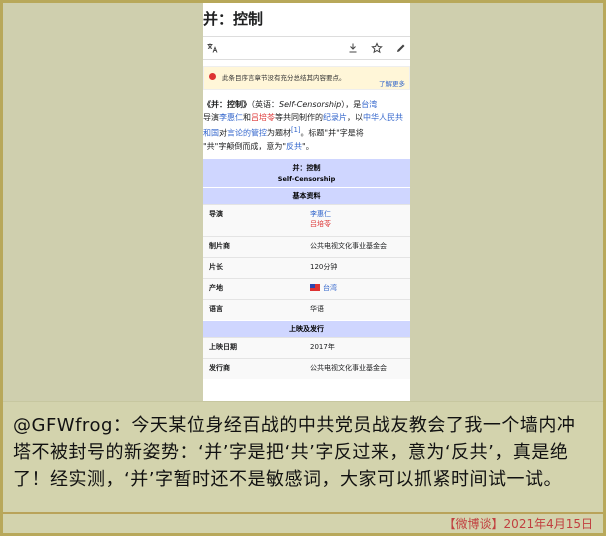 The height and width of the screenshot is (536, 606). I want to click on article-toolbar, so click(306, 48).